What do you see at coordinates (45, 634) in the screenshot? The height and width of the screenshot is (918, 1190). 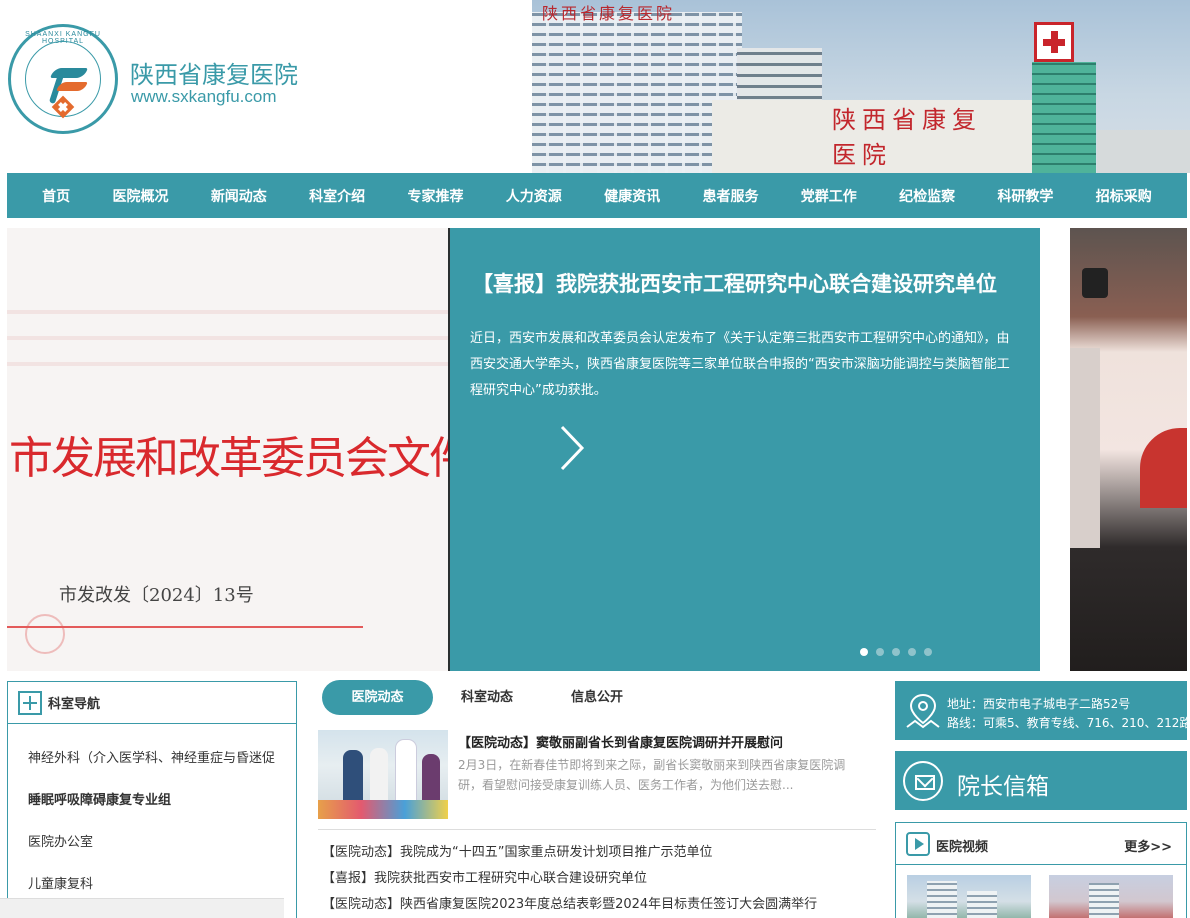 I see `document-stamp` at bounding box center [45, 634].